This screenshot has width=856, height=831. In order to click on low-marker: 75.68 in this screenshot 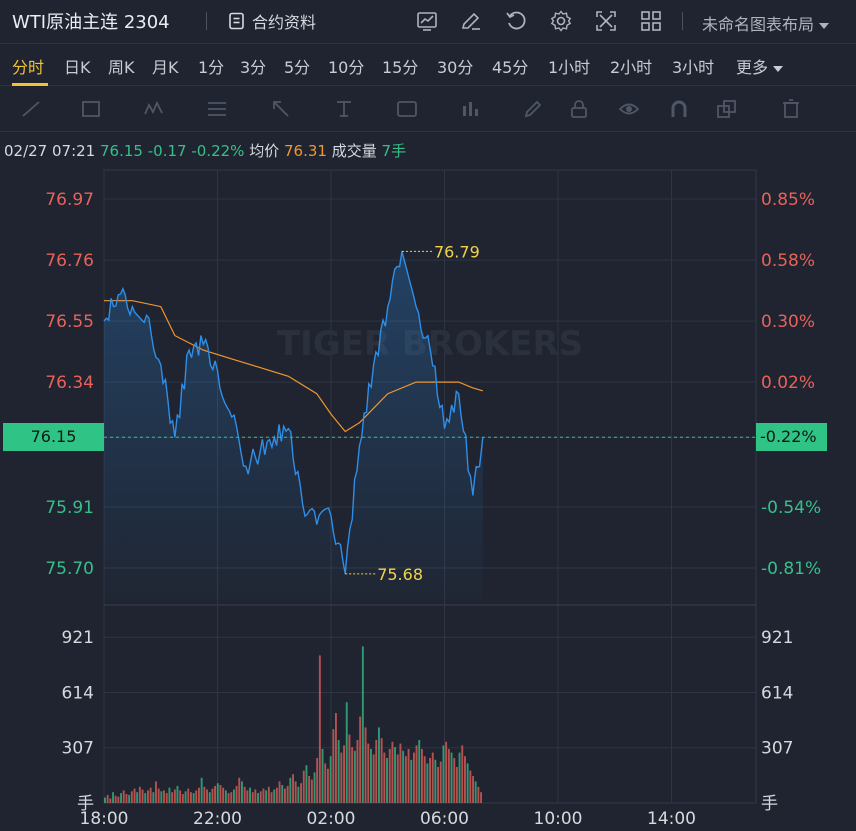, I will do `click(384, 574)`.